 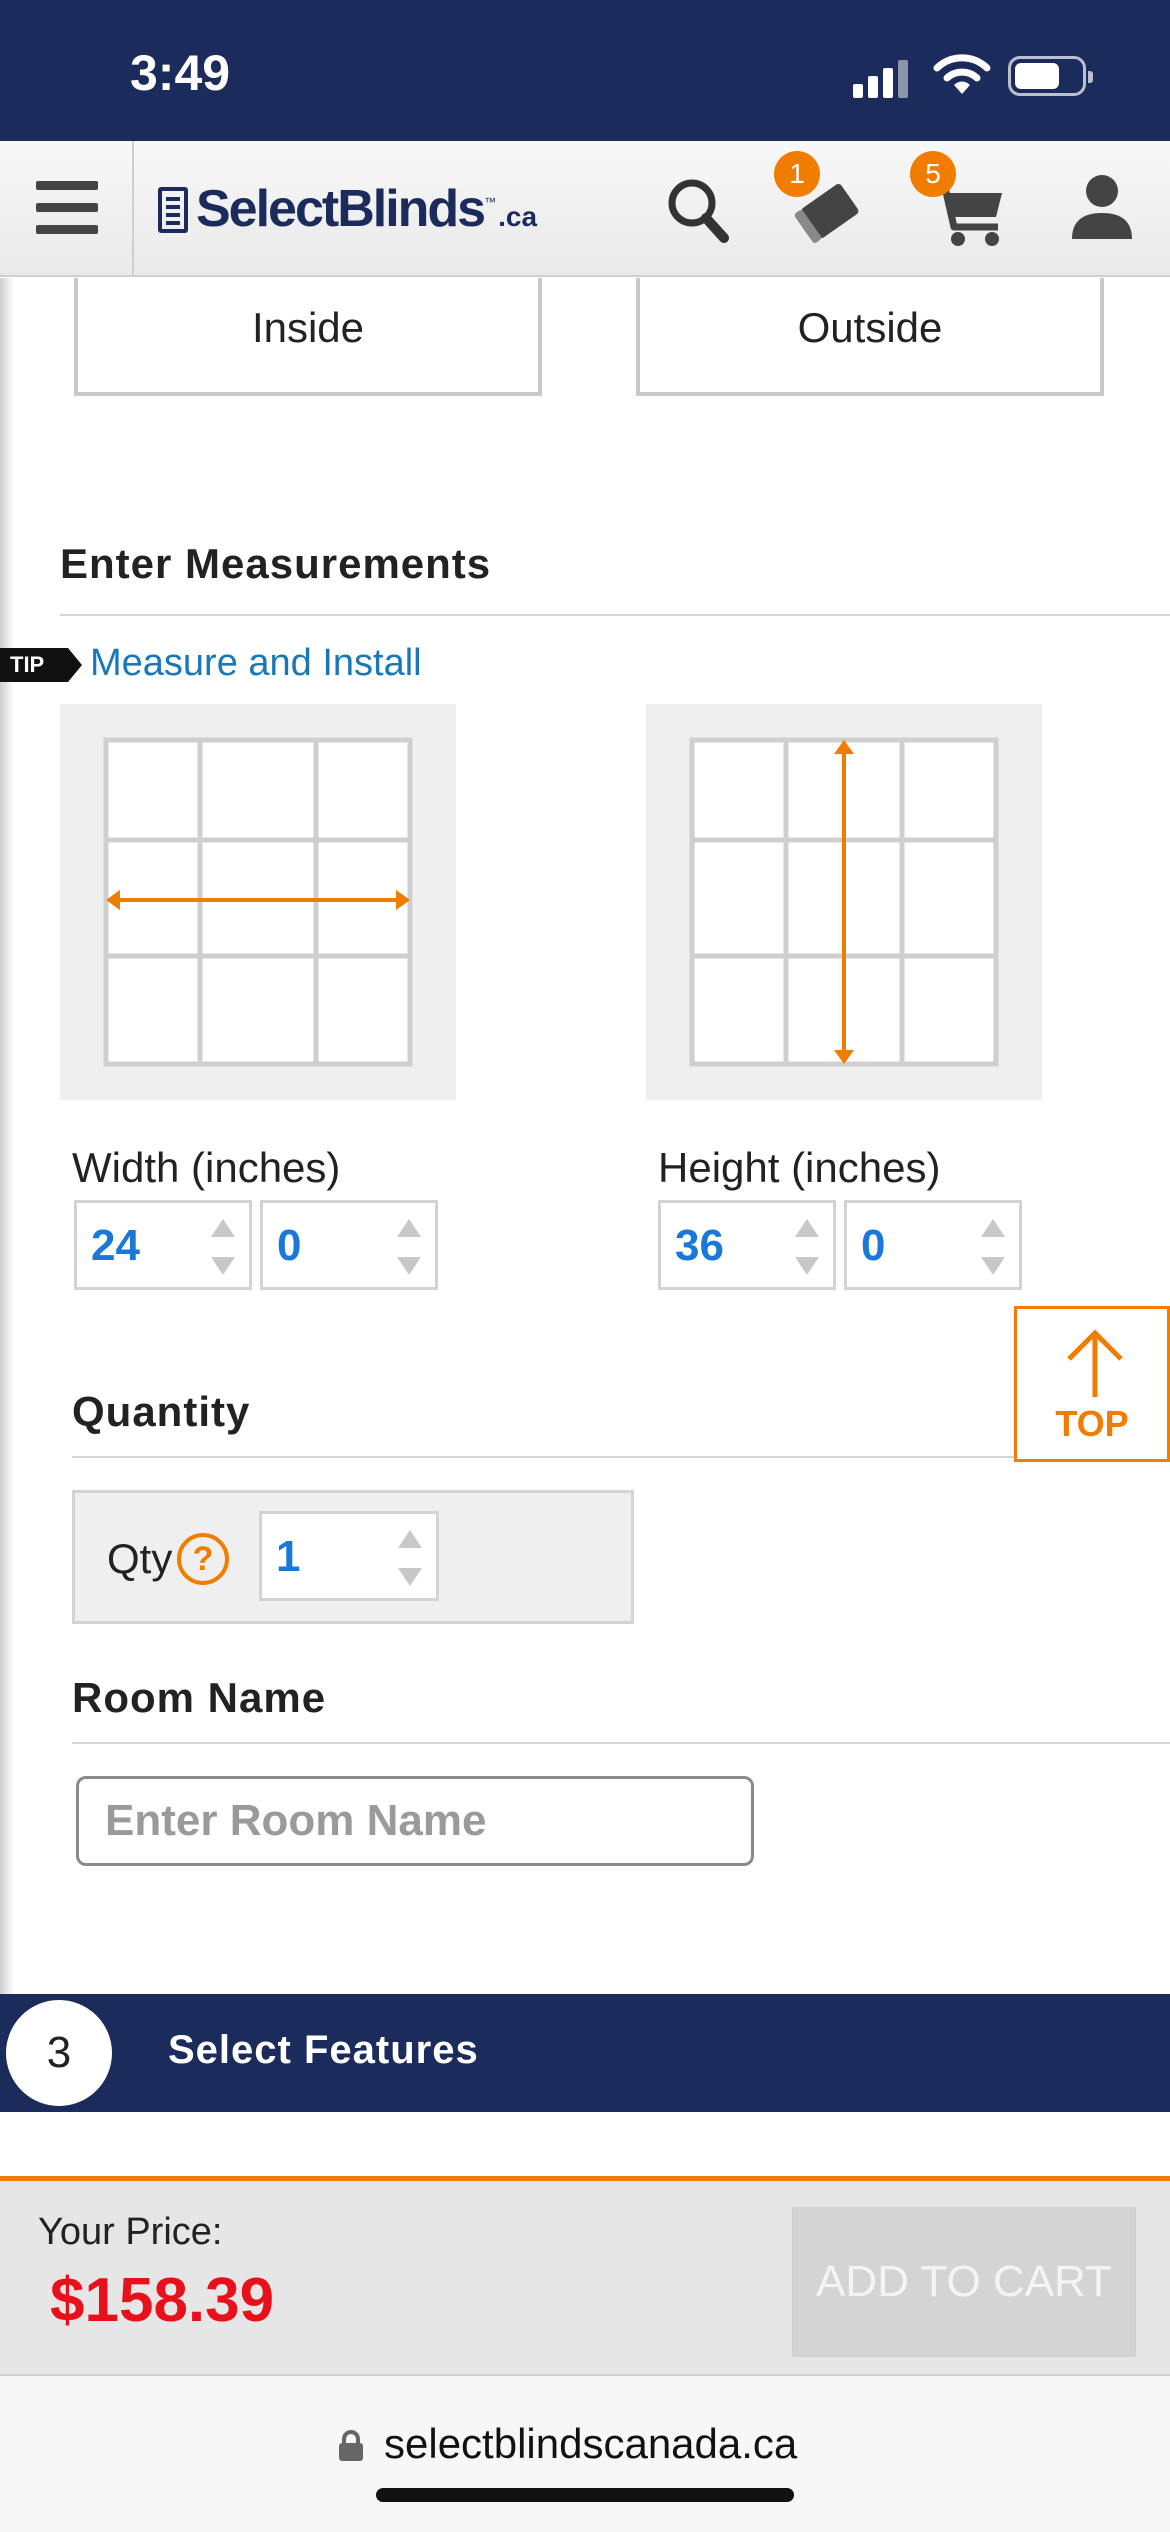 I want to click on inside-mount-button: Inside, so click(x=308, y=337).